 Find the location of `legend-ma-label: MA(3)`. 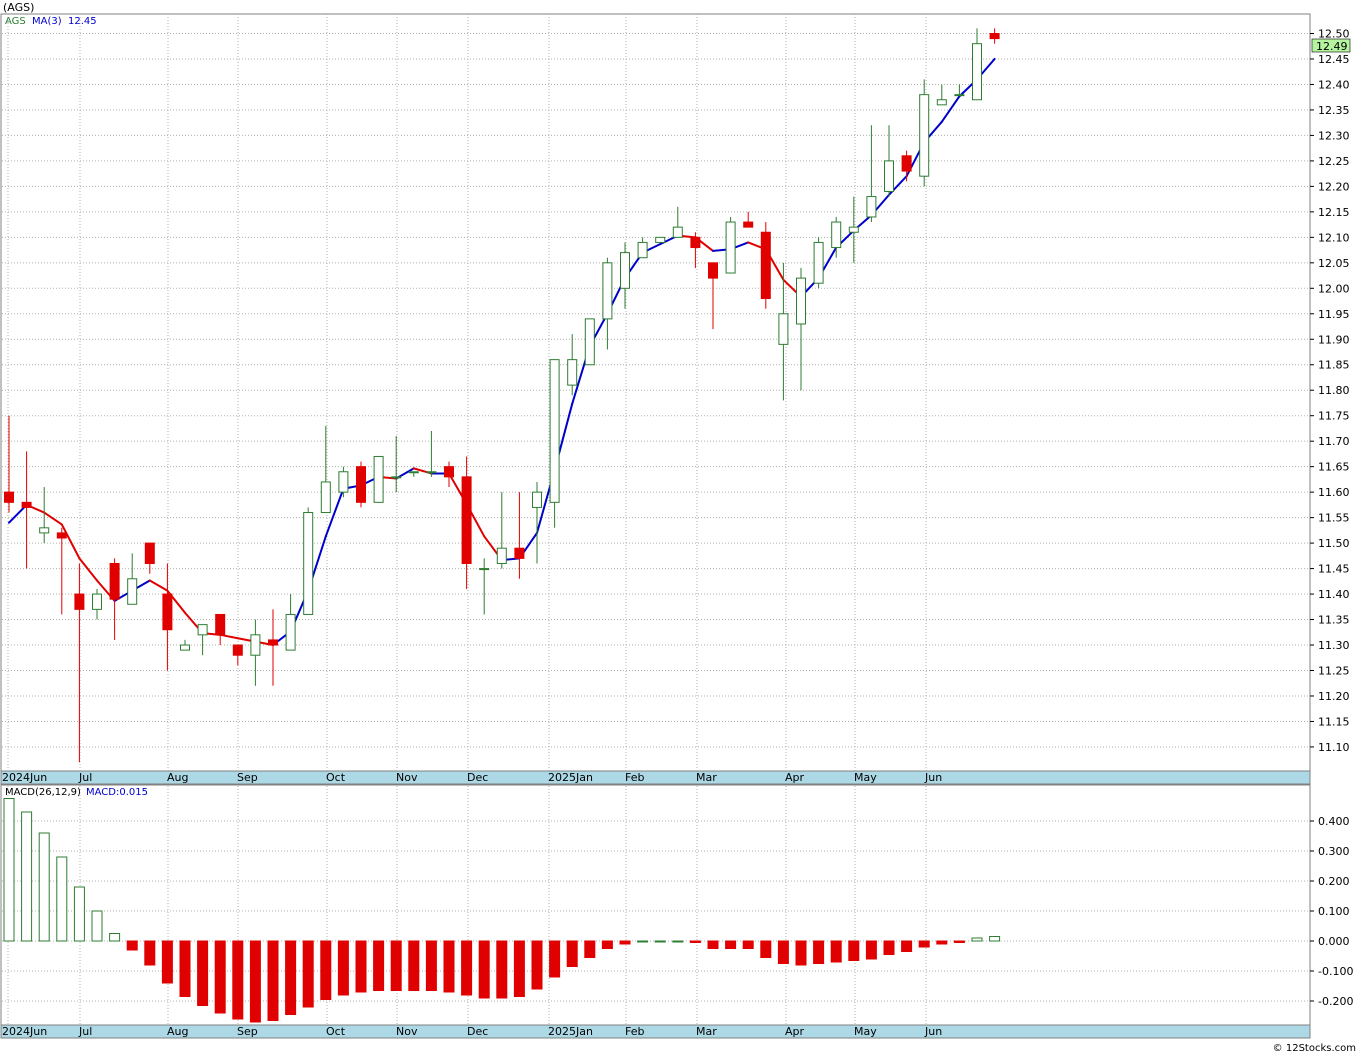

legend-ma-label: MA(3) is located at coordinates (47, 21).